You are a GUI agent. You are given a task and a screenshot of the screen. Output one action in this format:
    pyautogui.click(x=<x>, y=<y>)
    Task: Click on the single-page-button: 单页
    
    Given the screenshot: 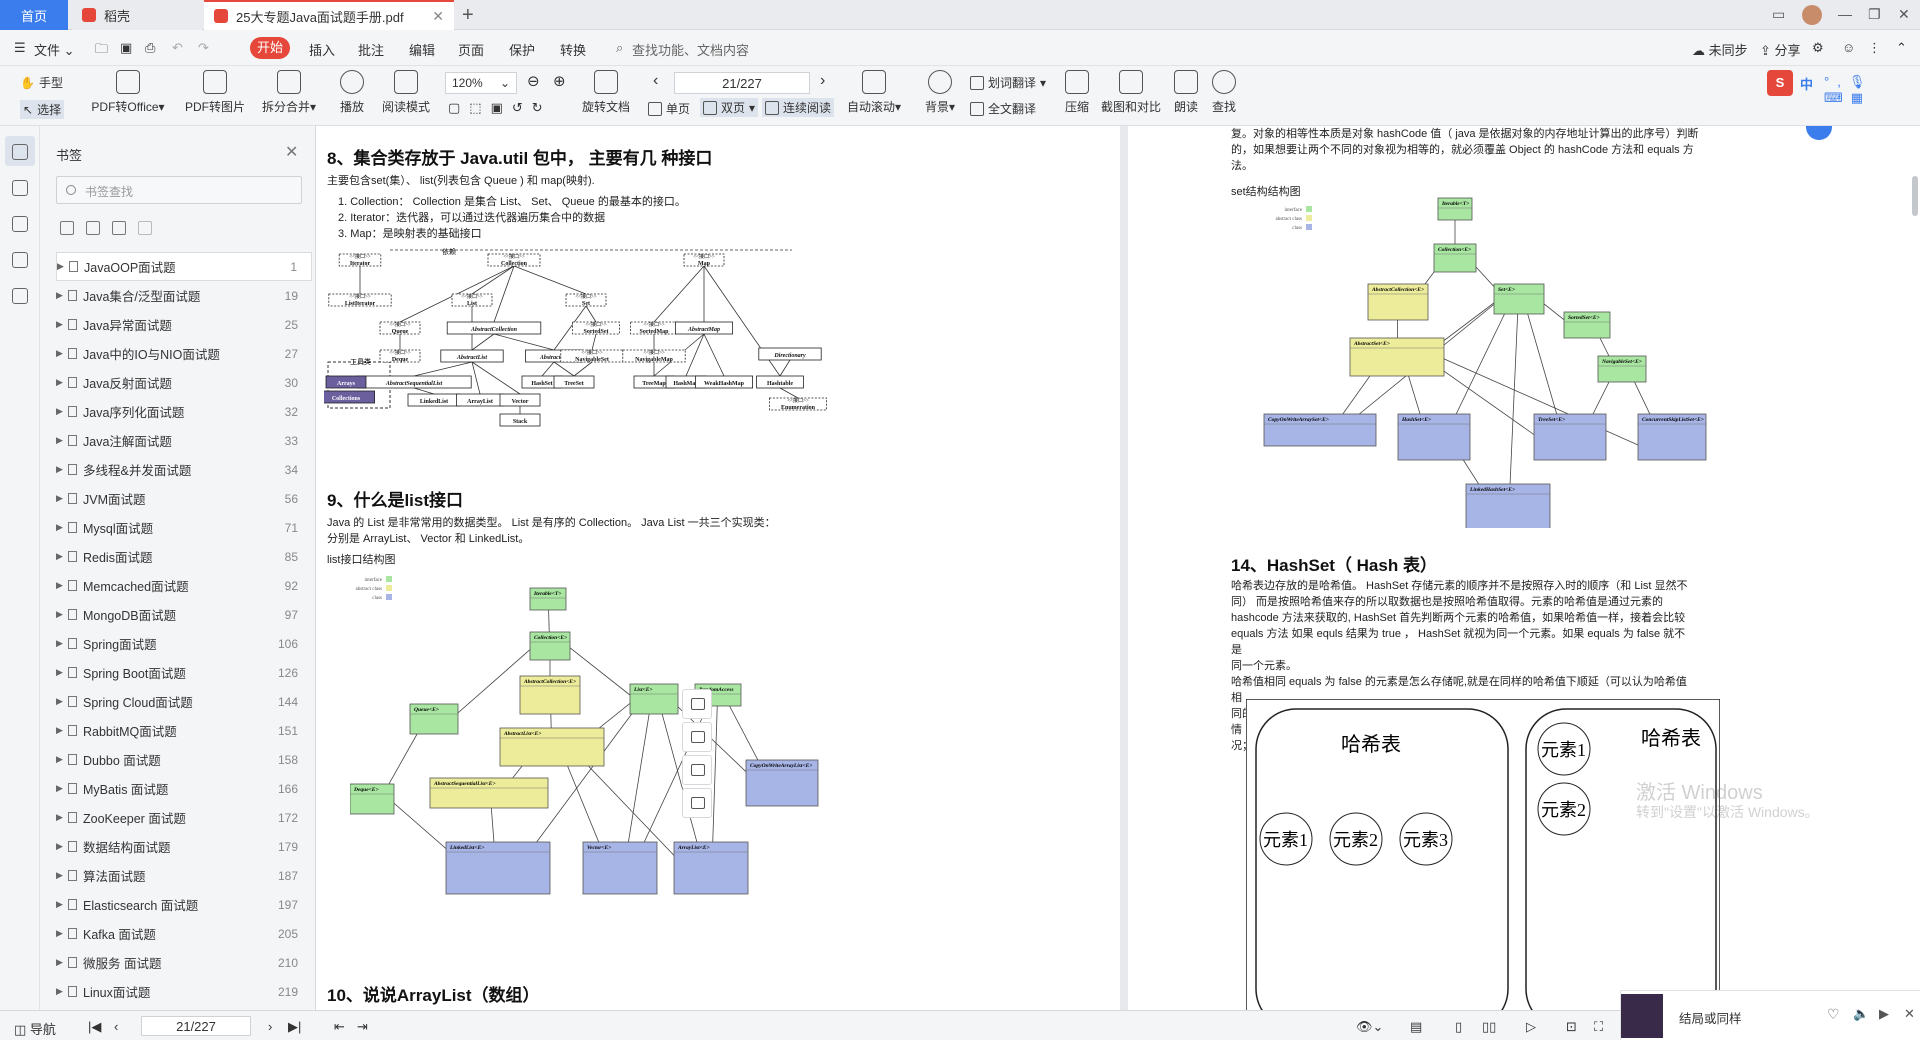 What is the action you would take?
    pyautogui.click(x=669, y=108)
    